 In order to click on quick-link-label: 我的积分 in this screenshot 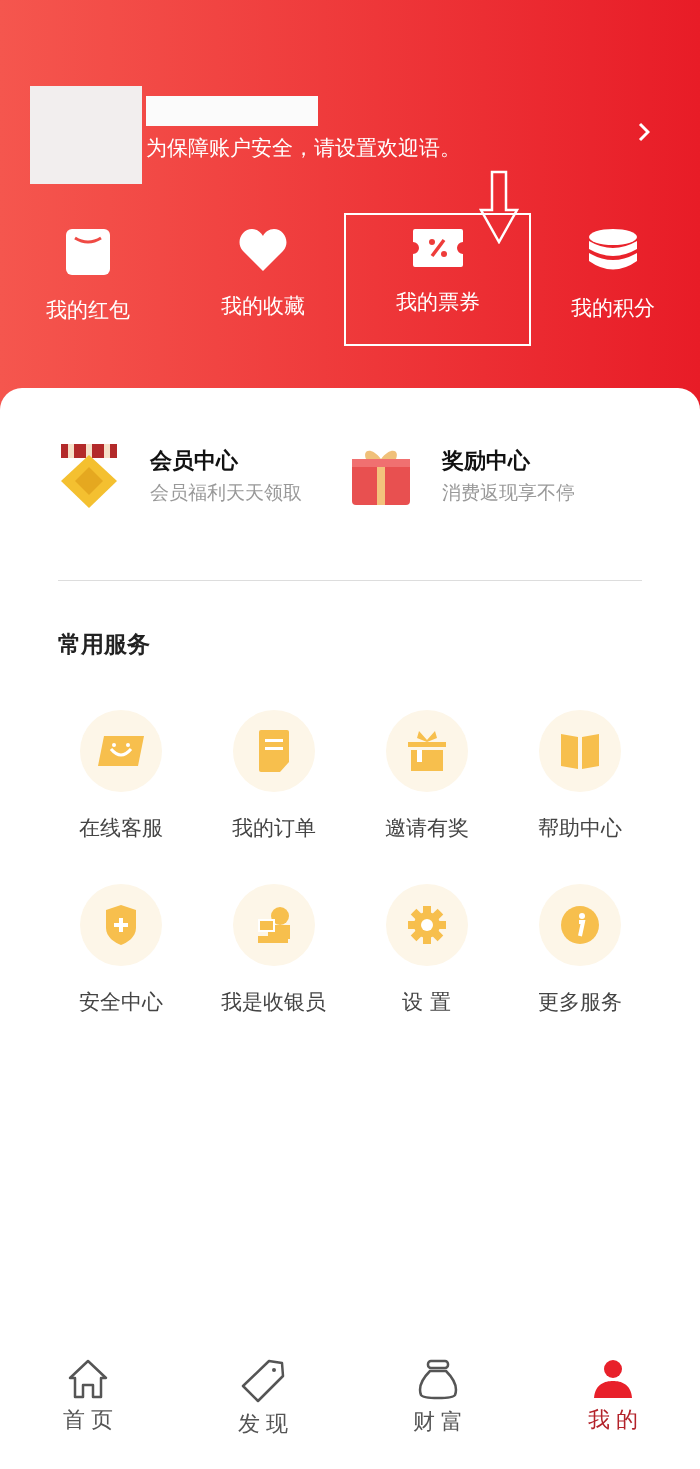, I will do `click(612, 308)`.